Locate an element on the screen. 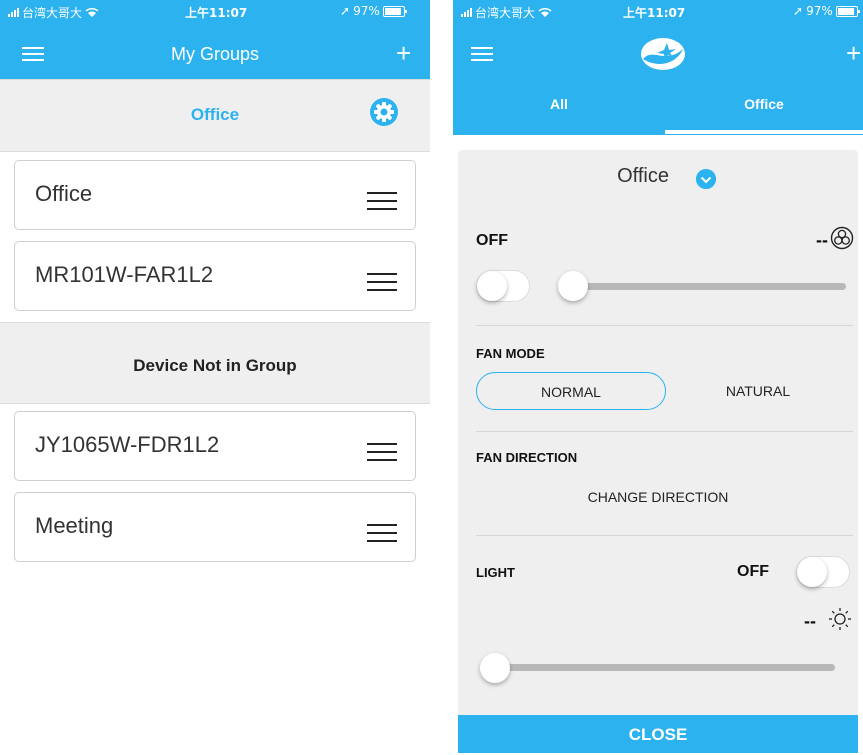  fan-mode-normal-button: NORMAL is located at coordinates (571, 391).